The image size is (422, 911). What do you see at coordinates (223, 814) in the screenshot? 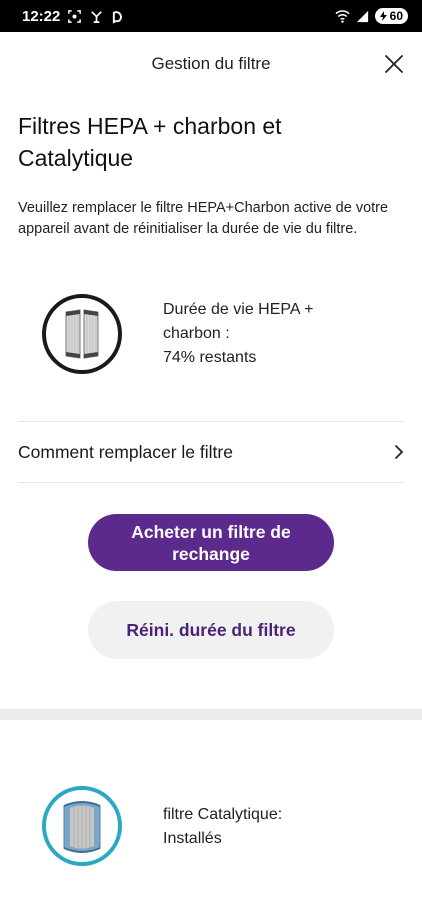
I see `catalytic-filter-label: filtre Catalytique:` at bounding box center [223, 814].